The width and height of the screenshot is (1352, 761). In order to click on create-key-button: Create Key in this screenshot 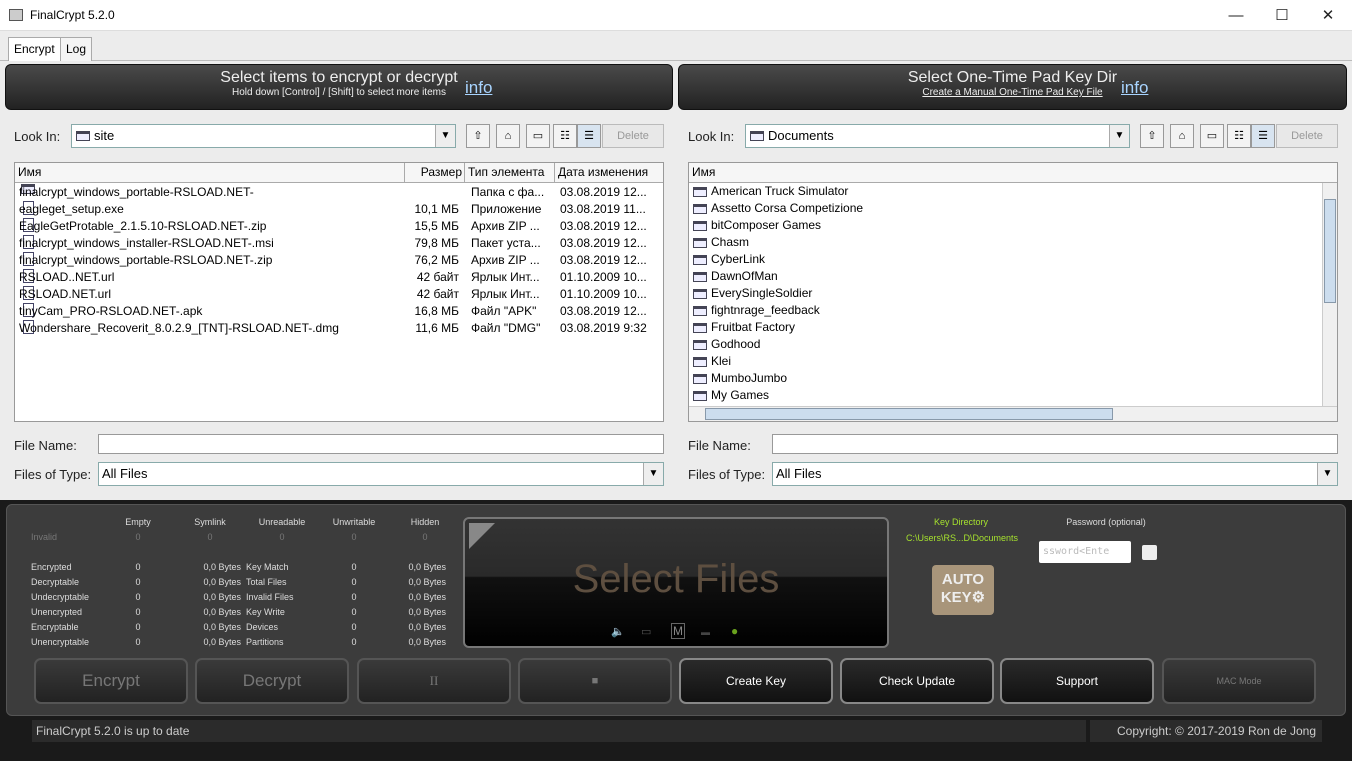, I will do `click(756, 681)`.